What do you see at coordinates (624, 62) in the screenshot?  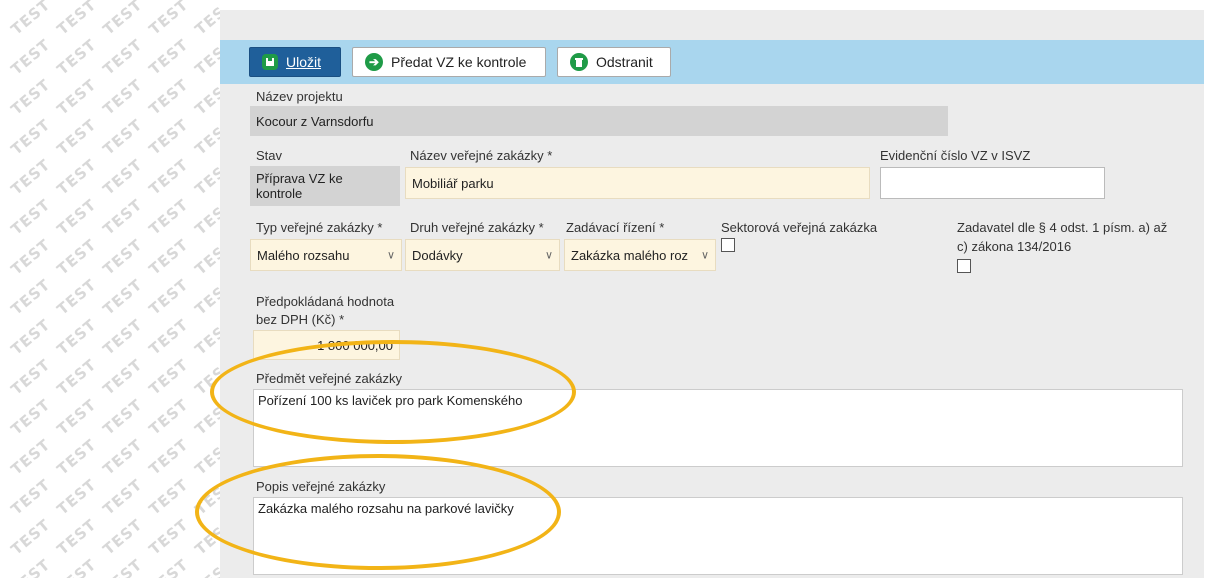 I see `delete-label: Odstranit` at bounding box center [624, 62].